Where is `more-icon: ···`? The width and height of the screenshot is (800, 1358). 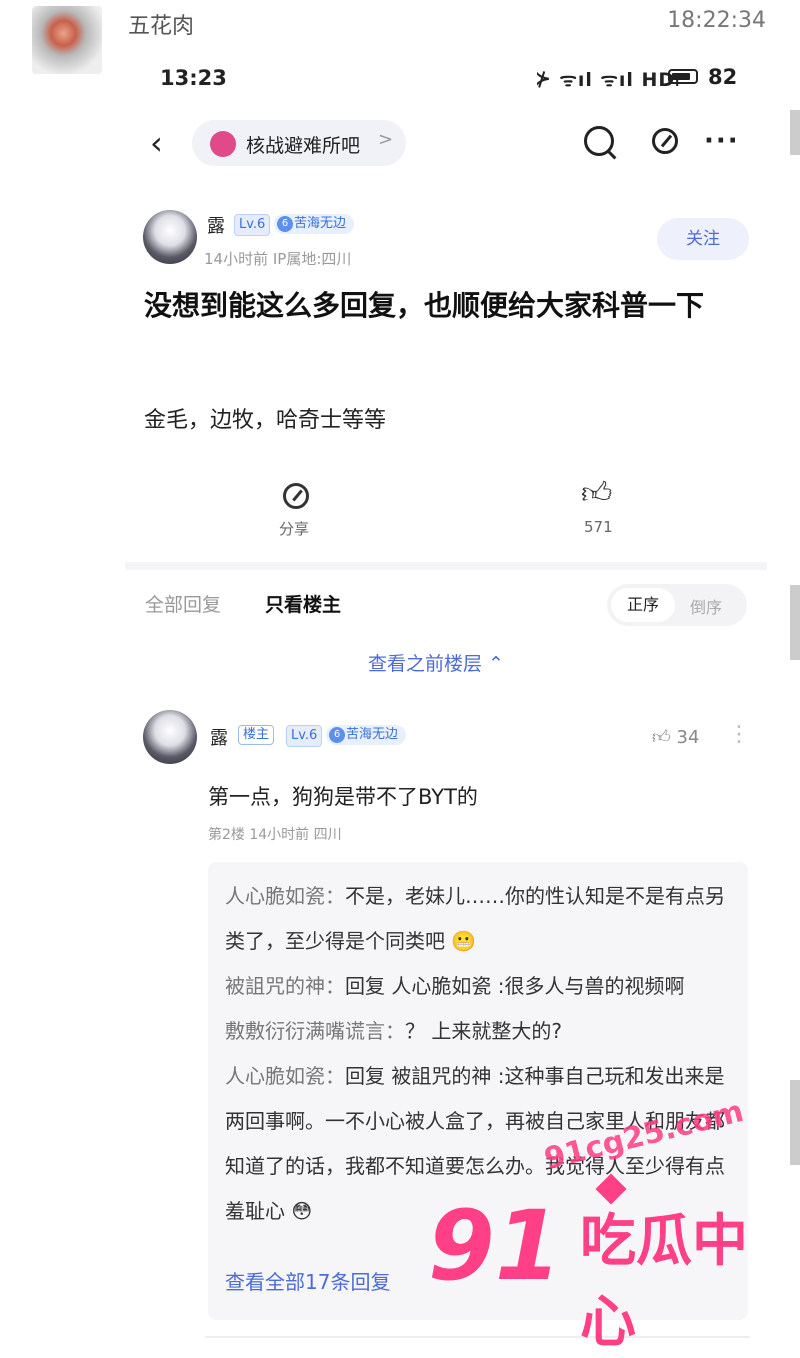 more-icon: ··· is located at coordinates (722, 141).